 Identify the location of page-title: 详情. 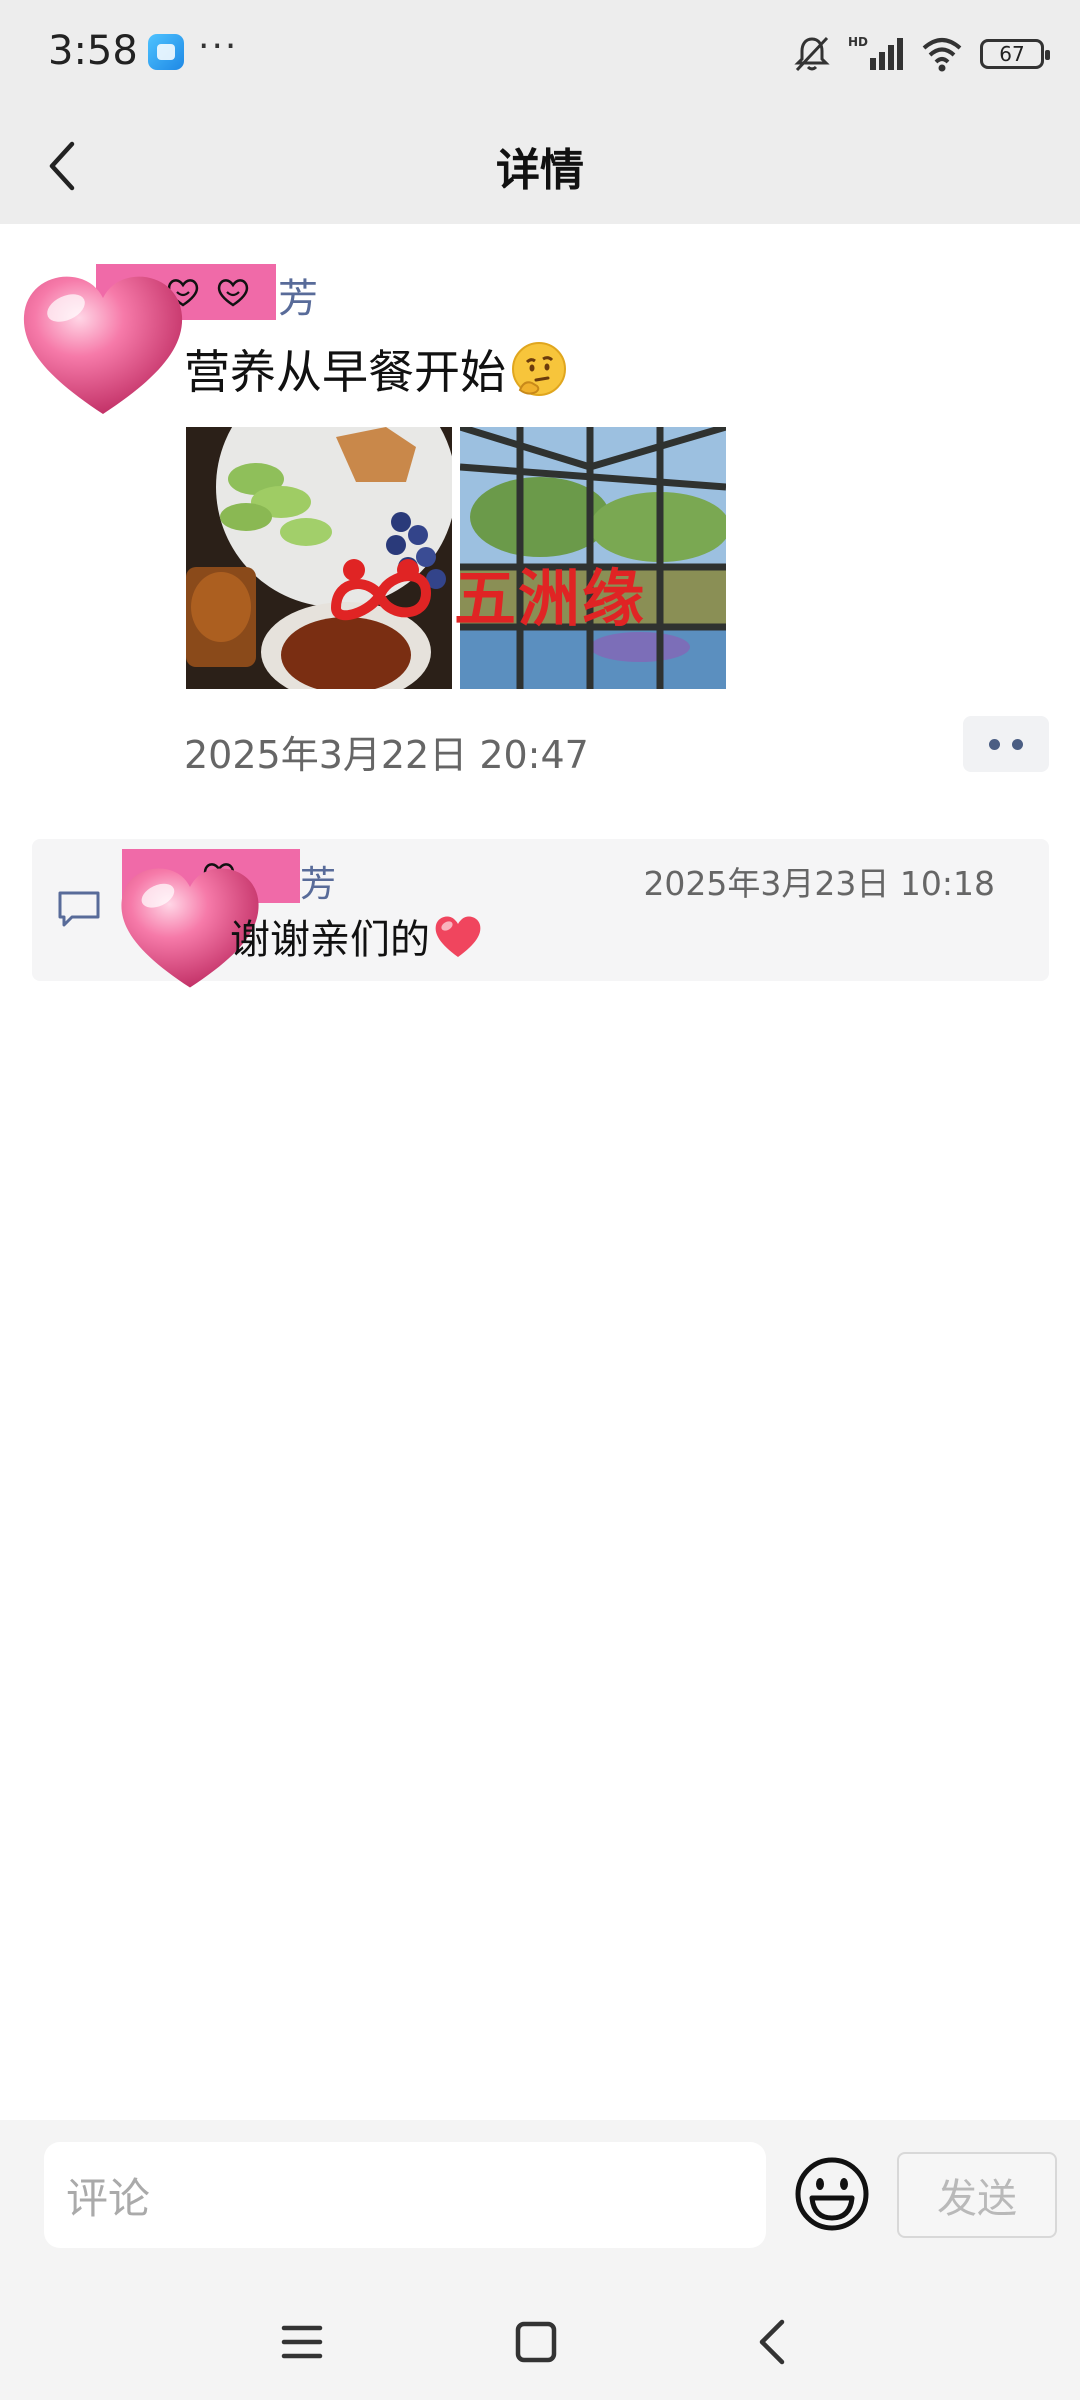
(540, 170).